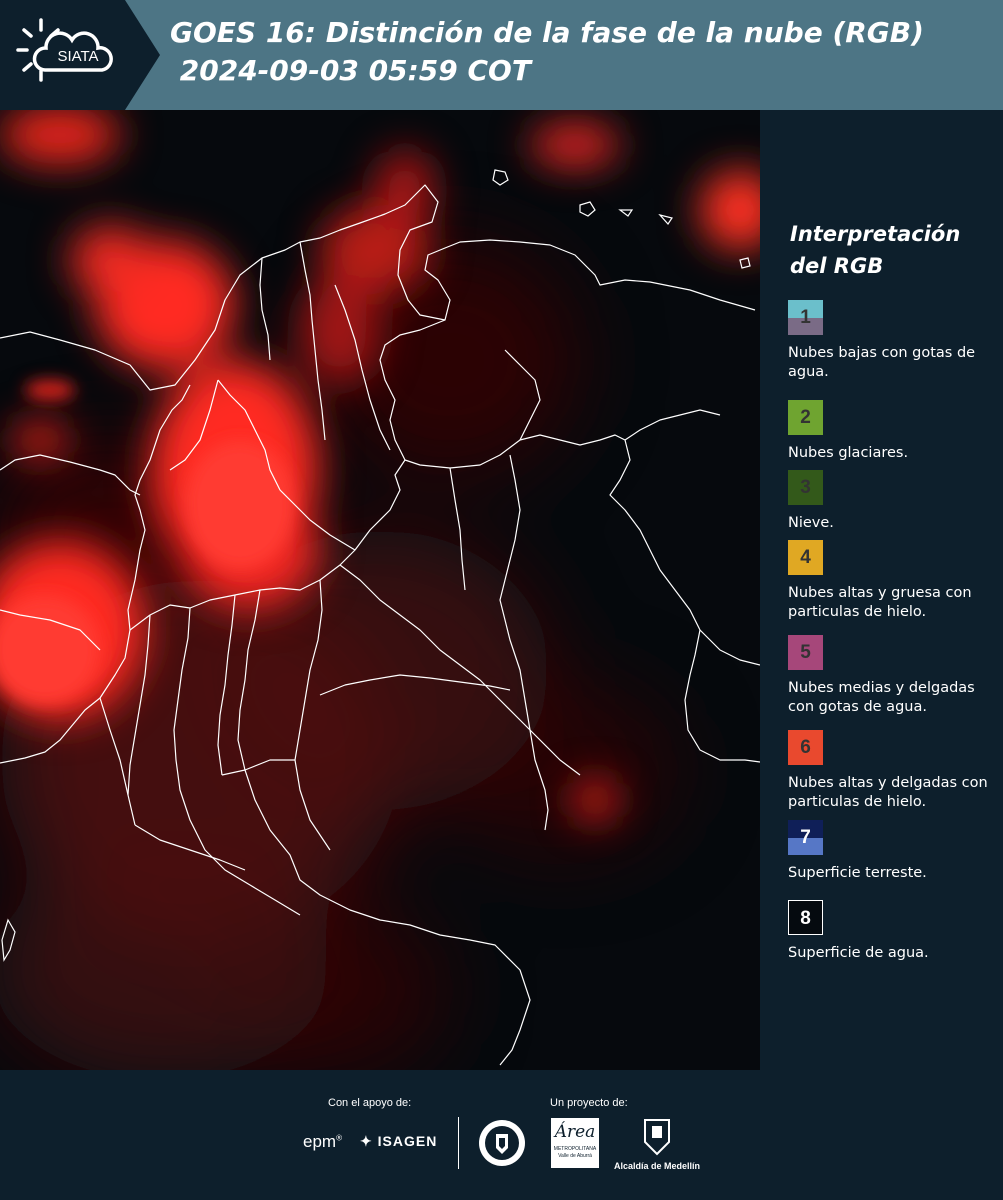  I want to click on legend-swatch: 5, so click(805, 652).